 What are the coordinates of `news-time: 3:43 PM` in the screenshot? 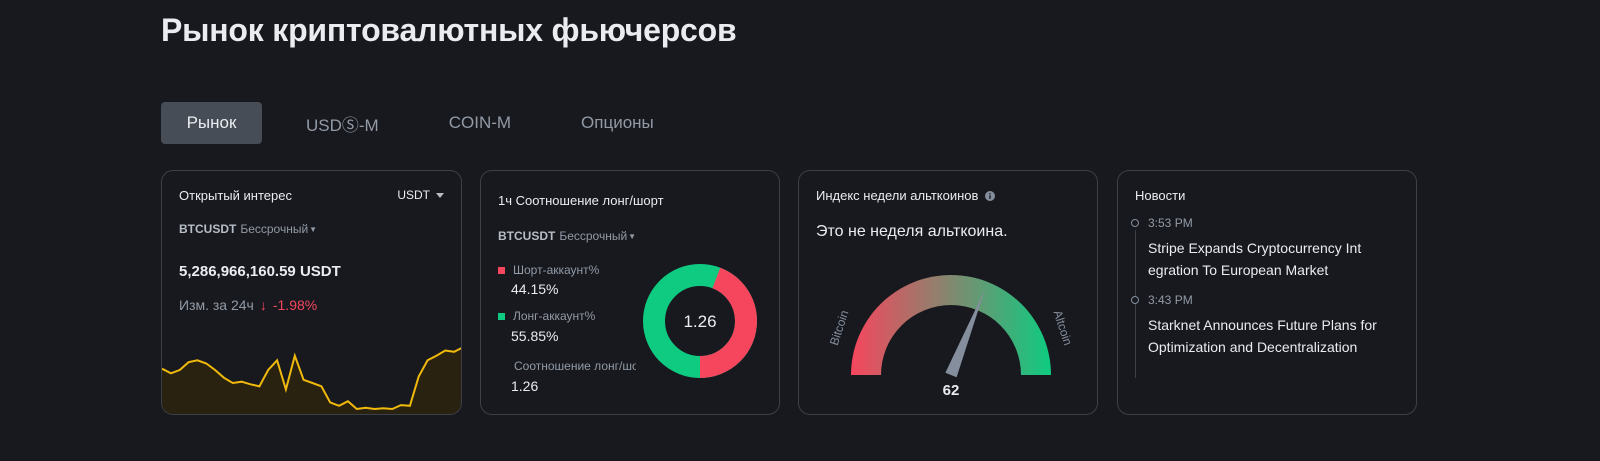 It's located at (1170, 300).